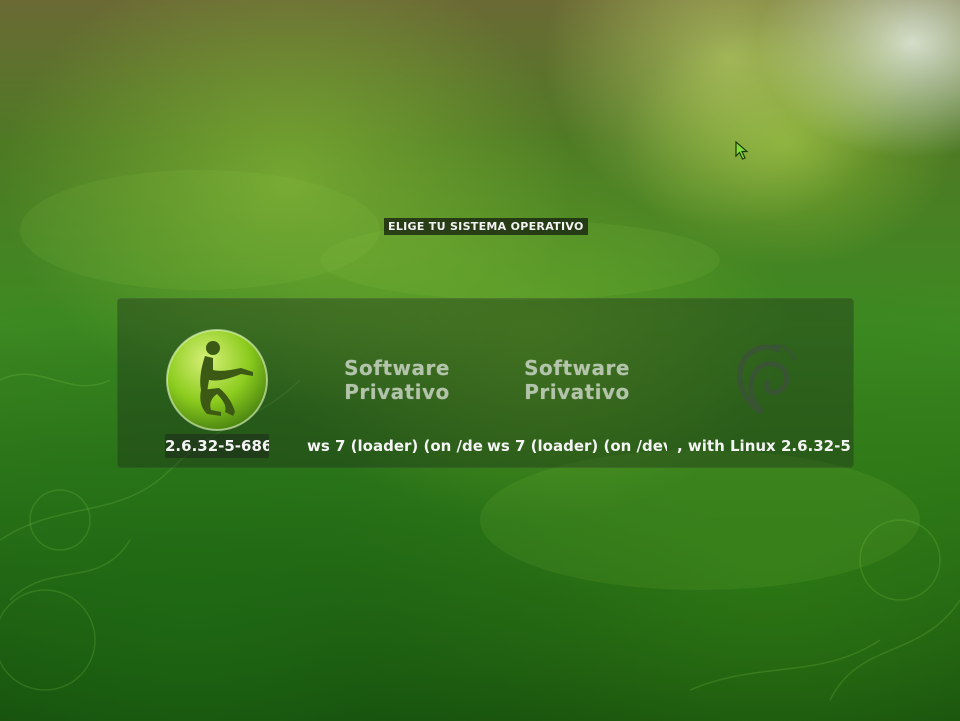 This screenshot has width=960, height=721. Describe the element at coordinates (742, 152) in the screenshot. I see `mouse-pointer-icon` at that location.